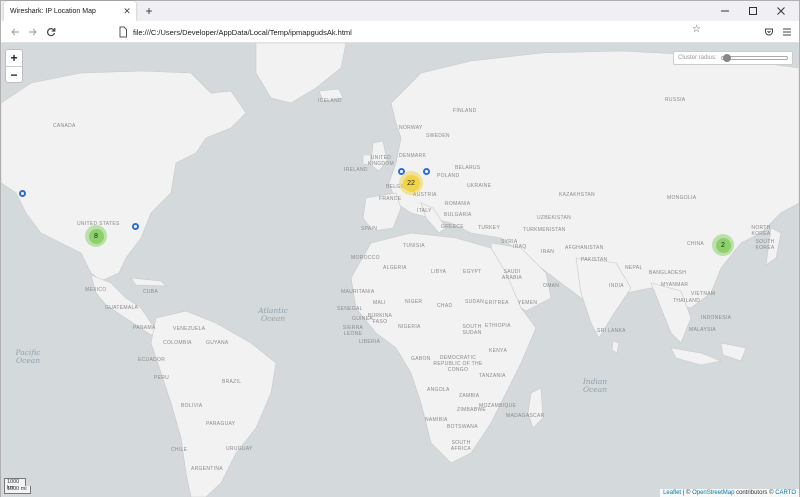  Describe the element at coordinates (781, 11) in the screenshot. I see `close-window-icon` at that location.